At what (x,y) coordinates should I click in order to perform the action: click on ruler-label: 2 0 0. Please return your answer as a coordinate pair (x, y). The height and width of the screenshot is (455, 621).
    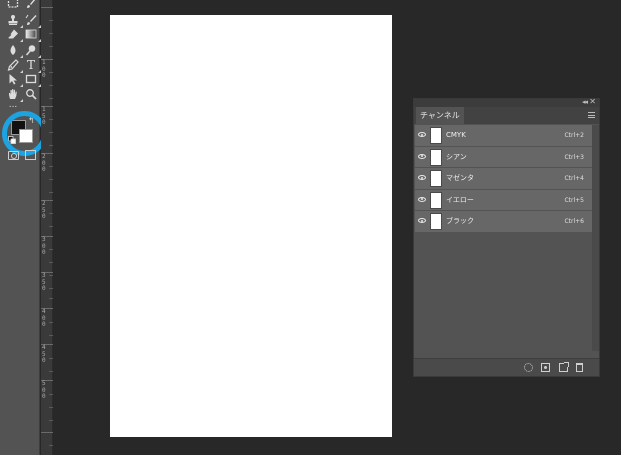
    Looking at the image, I should click on (44, 163).